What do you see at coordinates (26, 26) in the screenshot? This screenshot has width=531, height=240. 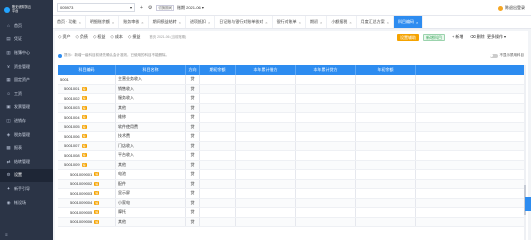 I see `sidebar-item: ⌂ 首页` at bounding box center [26, 26].